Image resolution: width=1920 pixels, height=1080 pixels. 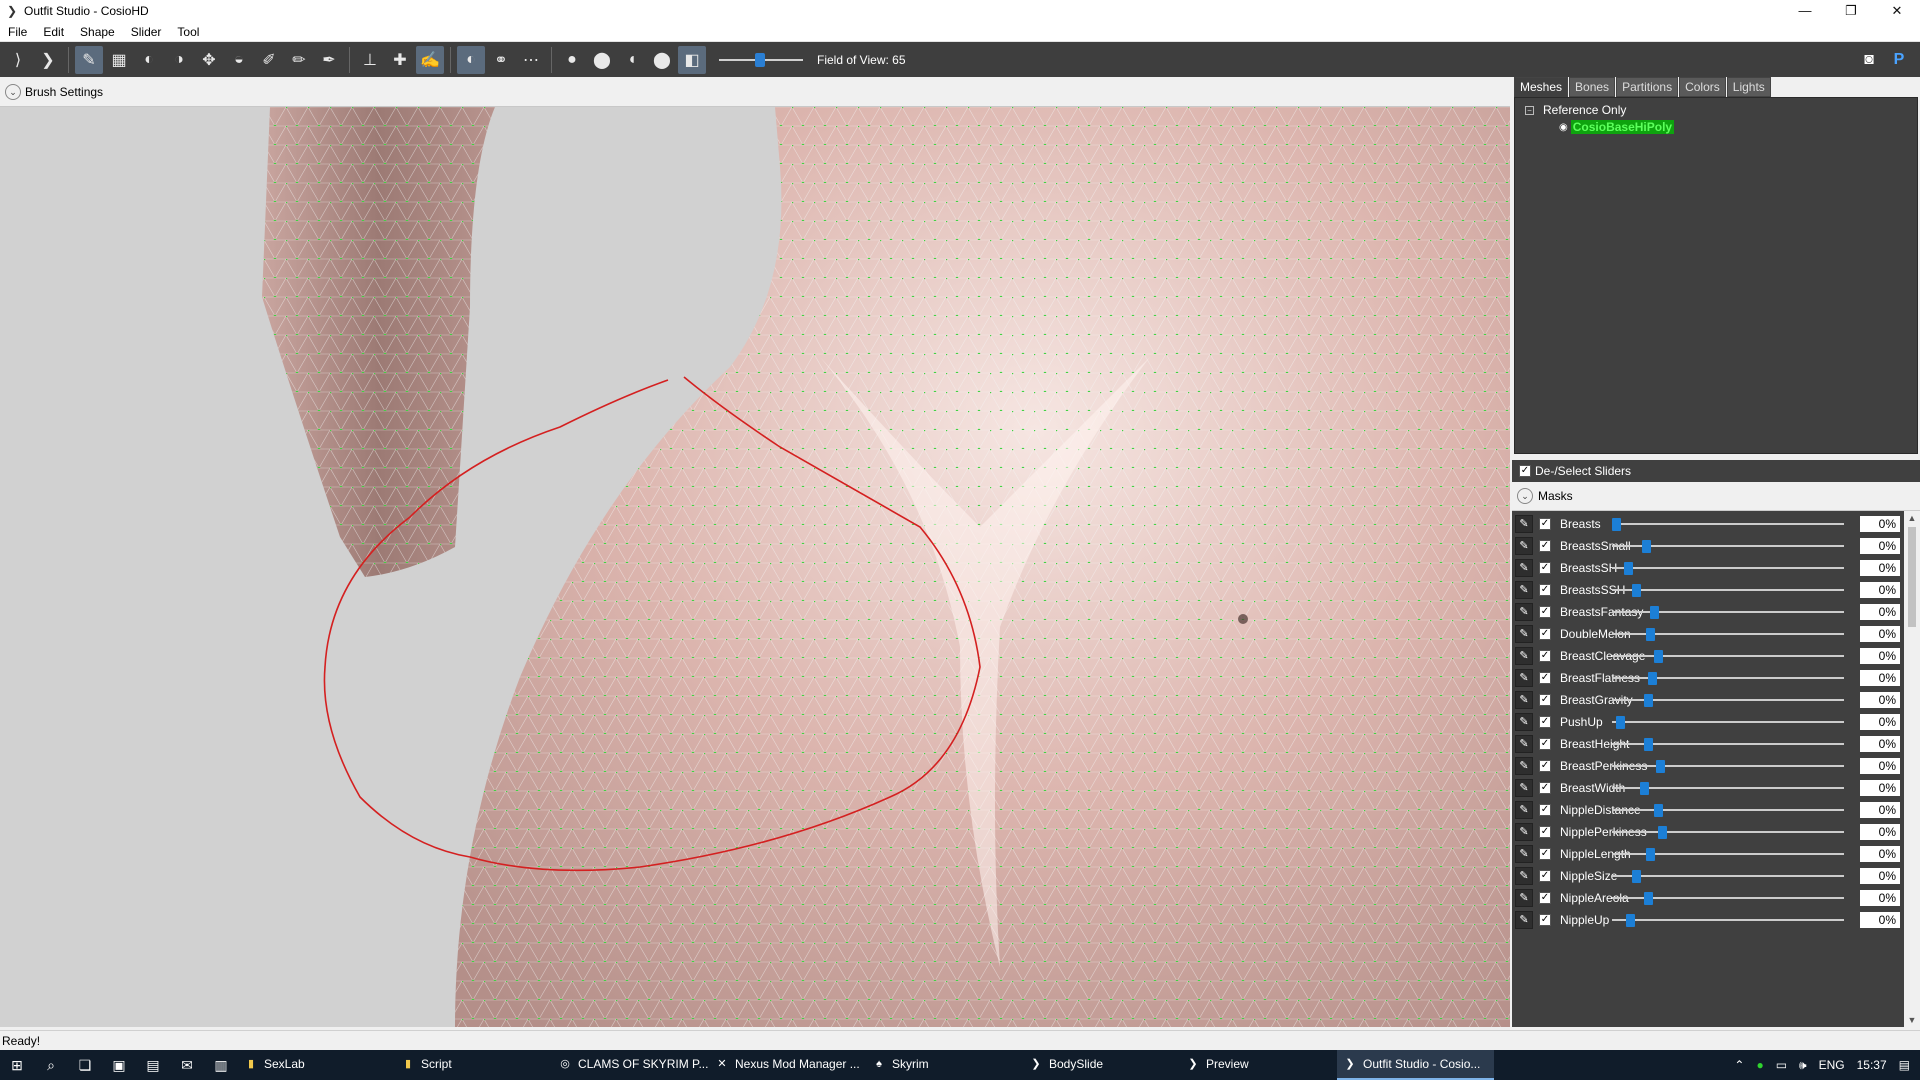 I want to click on alpha-brush-icon: ✒, so click(x=329, y=60).